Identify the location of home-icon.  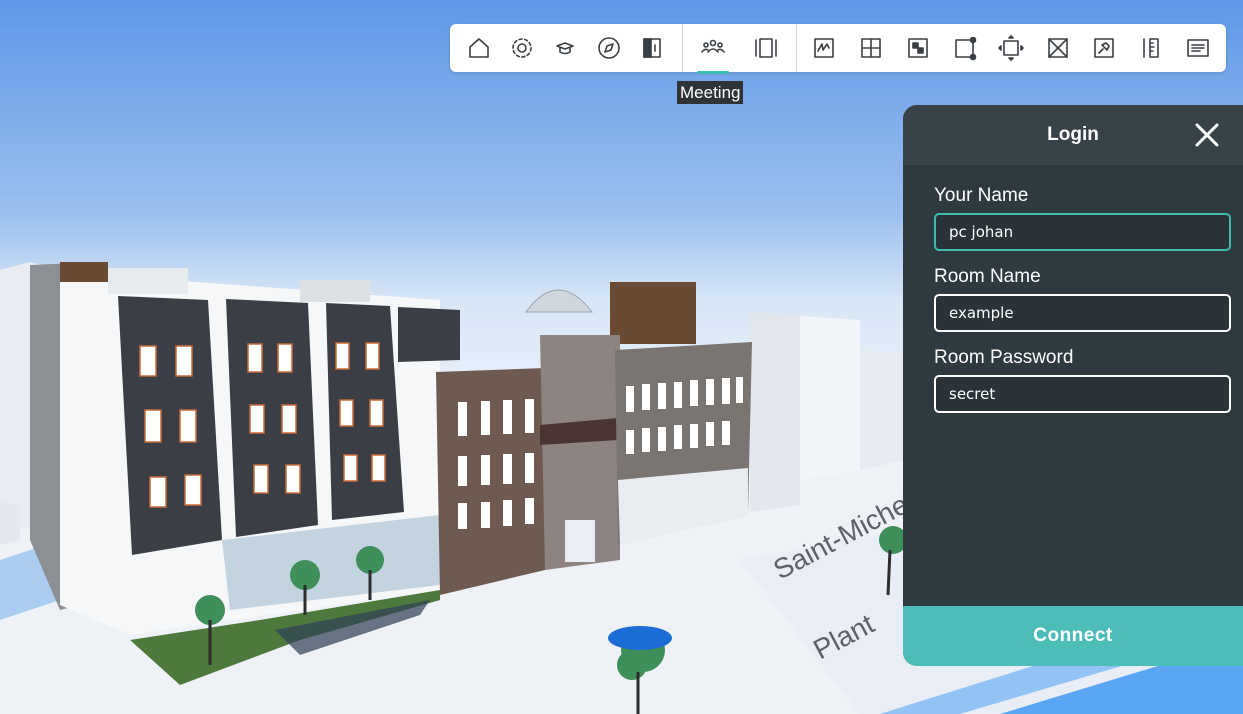
(479, 48).